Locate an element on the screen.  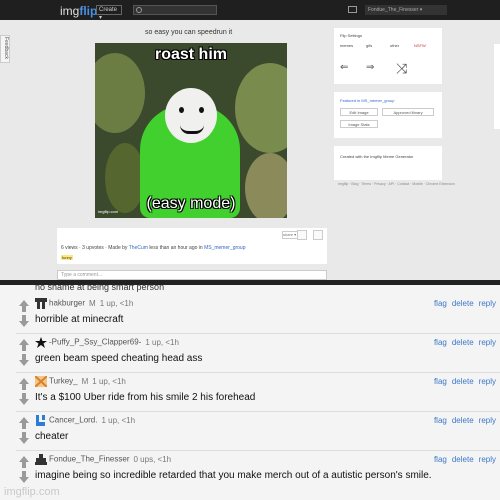
comment-header: Cancer_Lord. 1 up, <1h is located at coordinates (85, 421).